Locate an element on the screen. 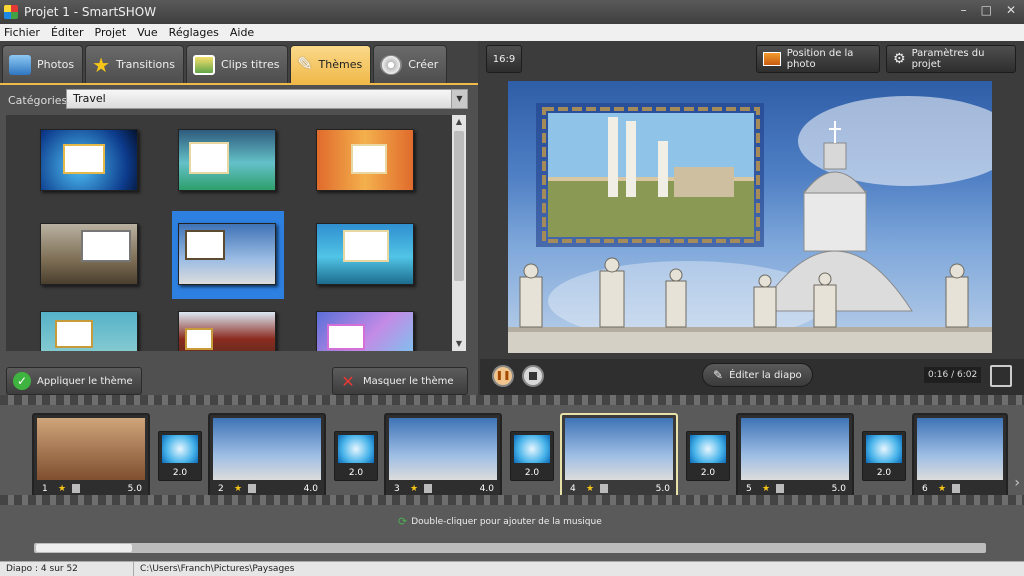  chevron-down-icon: ▼ is located at coordinates (459, 99).